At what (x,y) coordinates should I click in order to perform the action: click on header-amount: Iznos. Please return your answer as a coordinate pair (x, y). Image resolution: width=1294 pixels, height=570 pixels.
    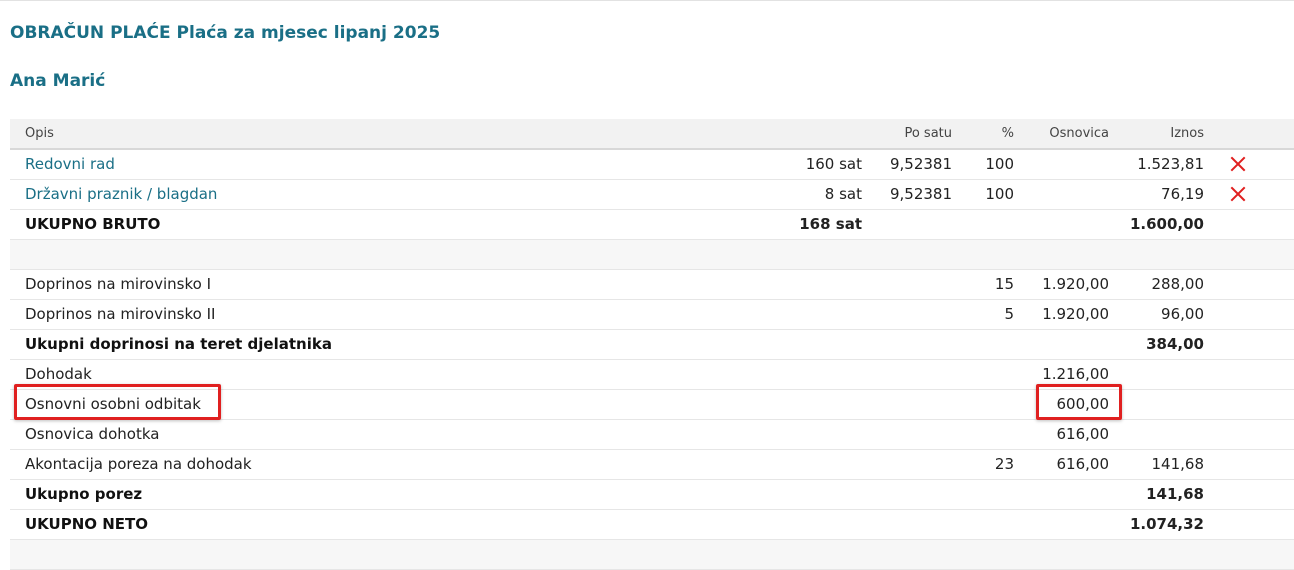
    Looking at the image, I should click on (1187, 133).